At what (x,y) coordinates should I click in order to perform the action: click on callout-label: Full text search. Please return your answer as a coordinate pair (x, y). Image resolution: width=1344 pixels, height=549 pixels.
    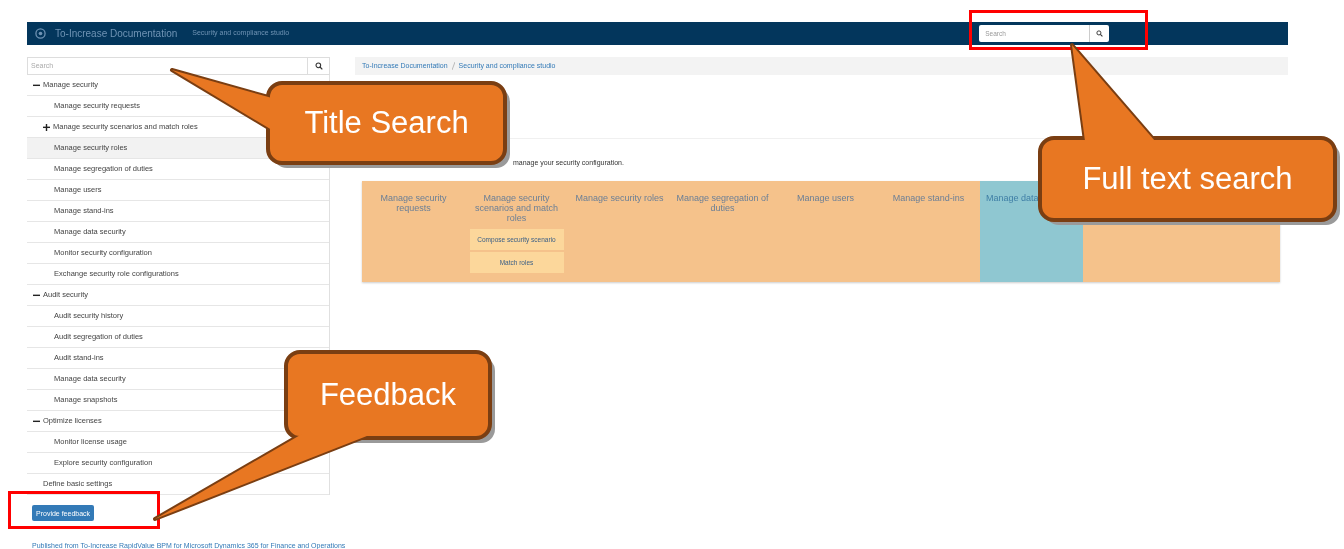
    Looking at the image, I should click on (1187, 178).